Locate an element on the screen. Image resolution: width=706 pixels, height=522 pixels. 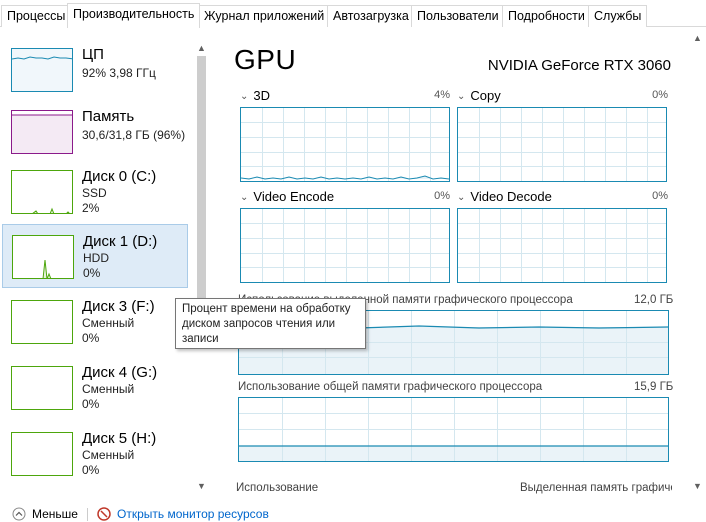
tab-startup: Автозагрузка is located at coordinates (371, 16).